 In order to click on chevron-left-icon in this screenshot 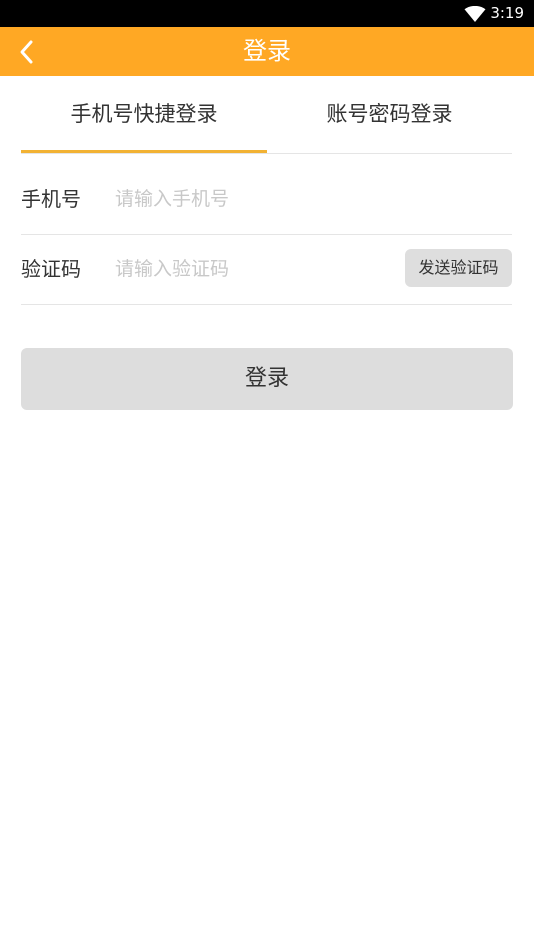, I will do `click(27, 52)`.